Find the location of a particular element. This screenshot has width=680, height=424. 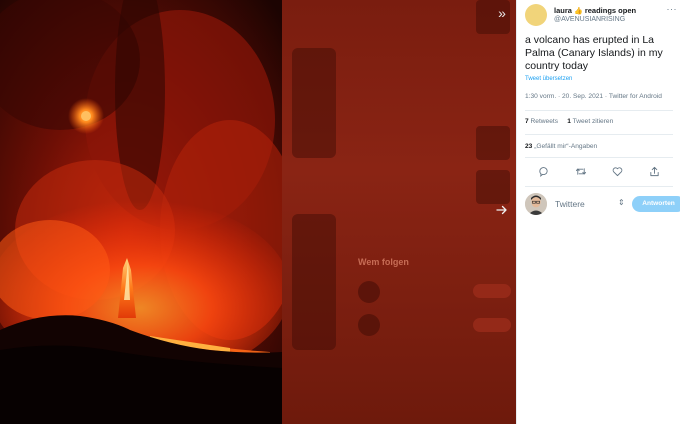

next-media-button is located at coordinates (502, 211).